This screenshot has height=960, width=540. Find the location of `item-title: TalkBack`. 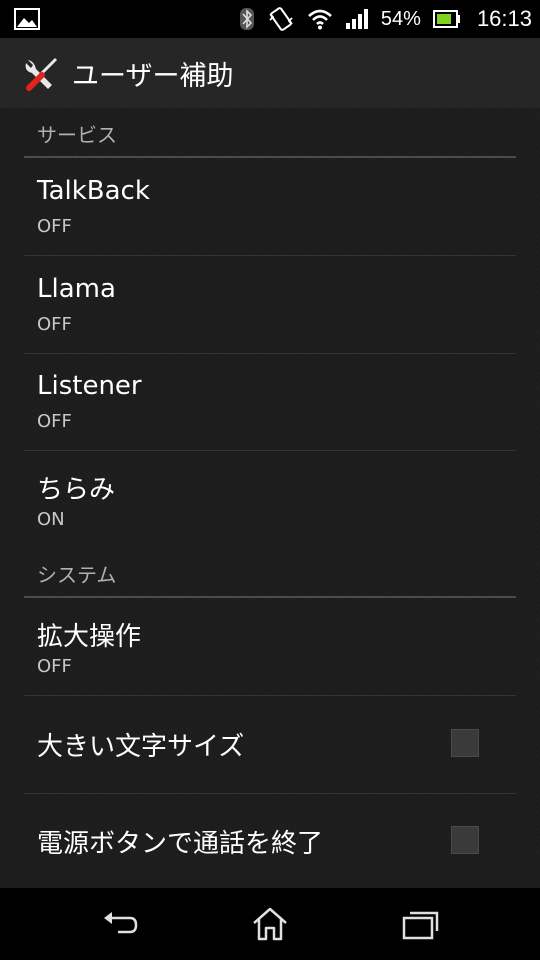

item-title: TalkBack is located at coordinates (93, 191).